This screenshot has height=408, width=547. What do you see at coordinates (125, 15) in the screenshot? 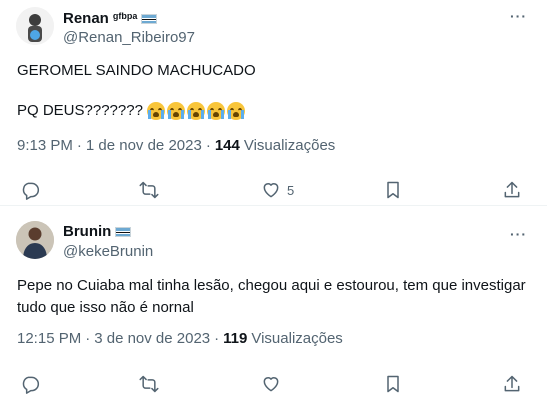
I see `author-name-tag: gfbpa` at bounding box center [125, 15].